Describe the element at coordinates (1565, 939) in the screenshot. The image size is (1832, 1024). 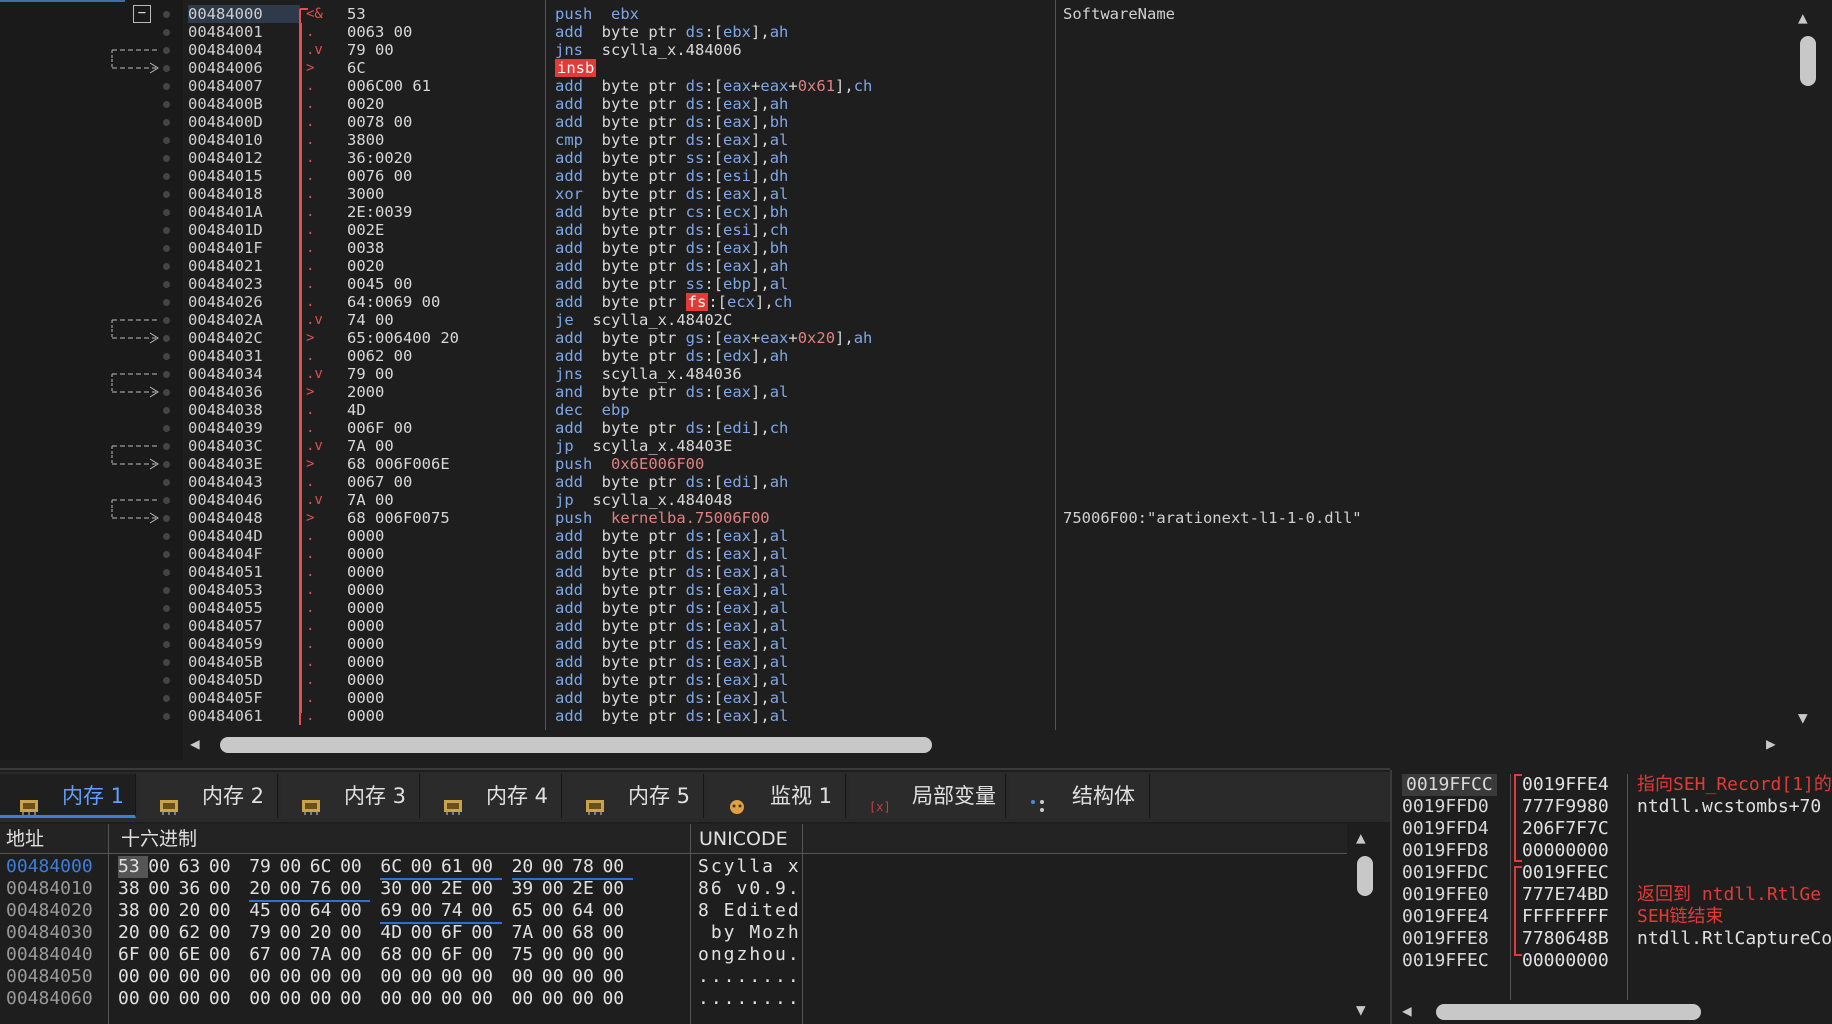
I see `stack-value: 7780648B` at that location.